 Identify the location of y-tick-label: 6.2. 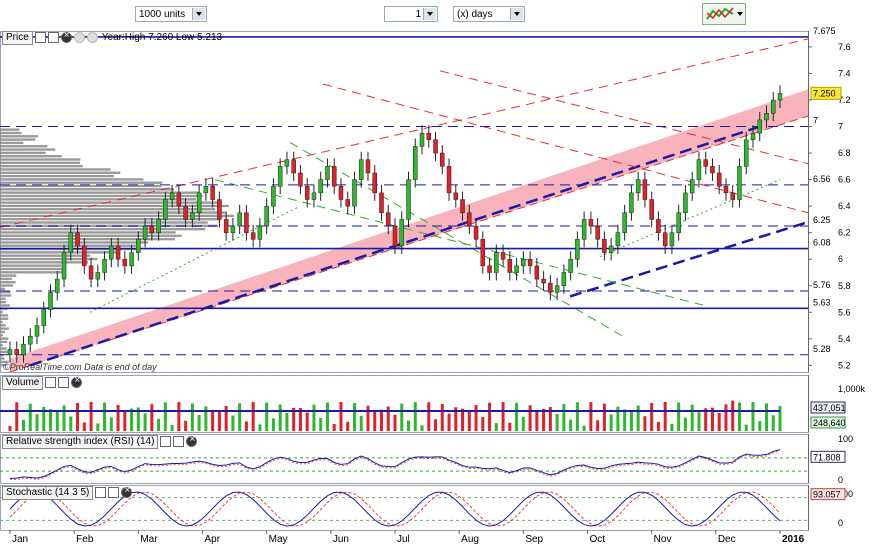
(844, 233).